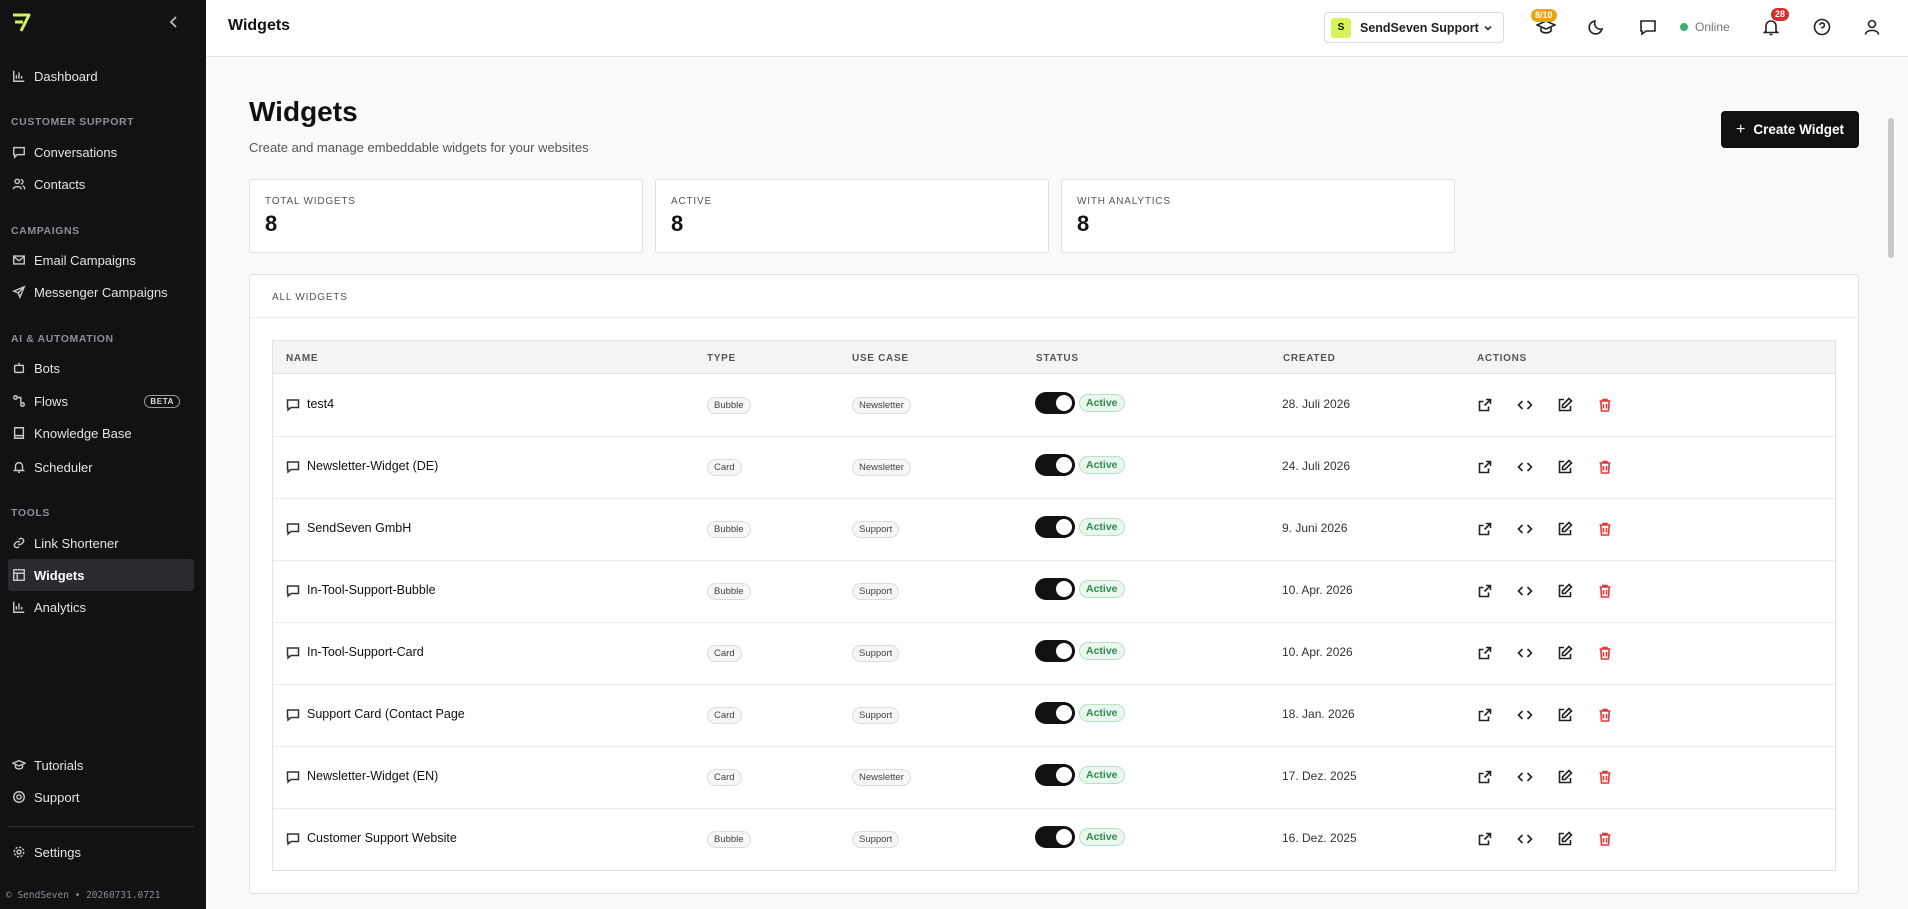 Image resolution: width=1908 pixels, height=909 pixels. I want to click on sidebar-item-conversations: Conversations, so click(101, 152).